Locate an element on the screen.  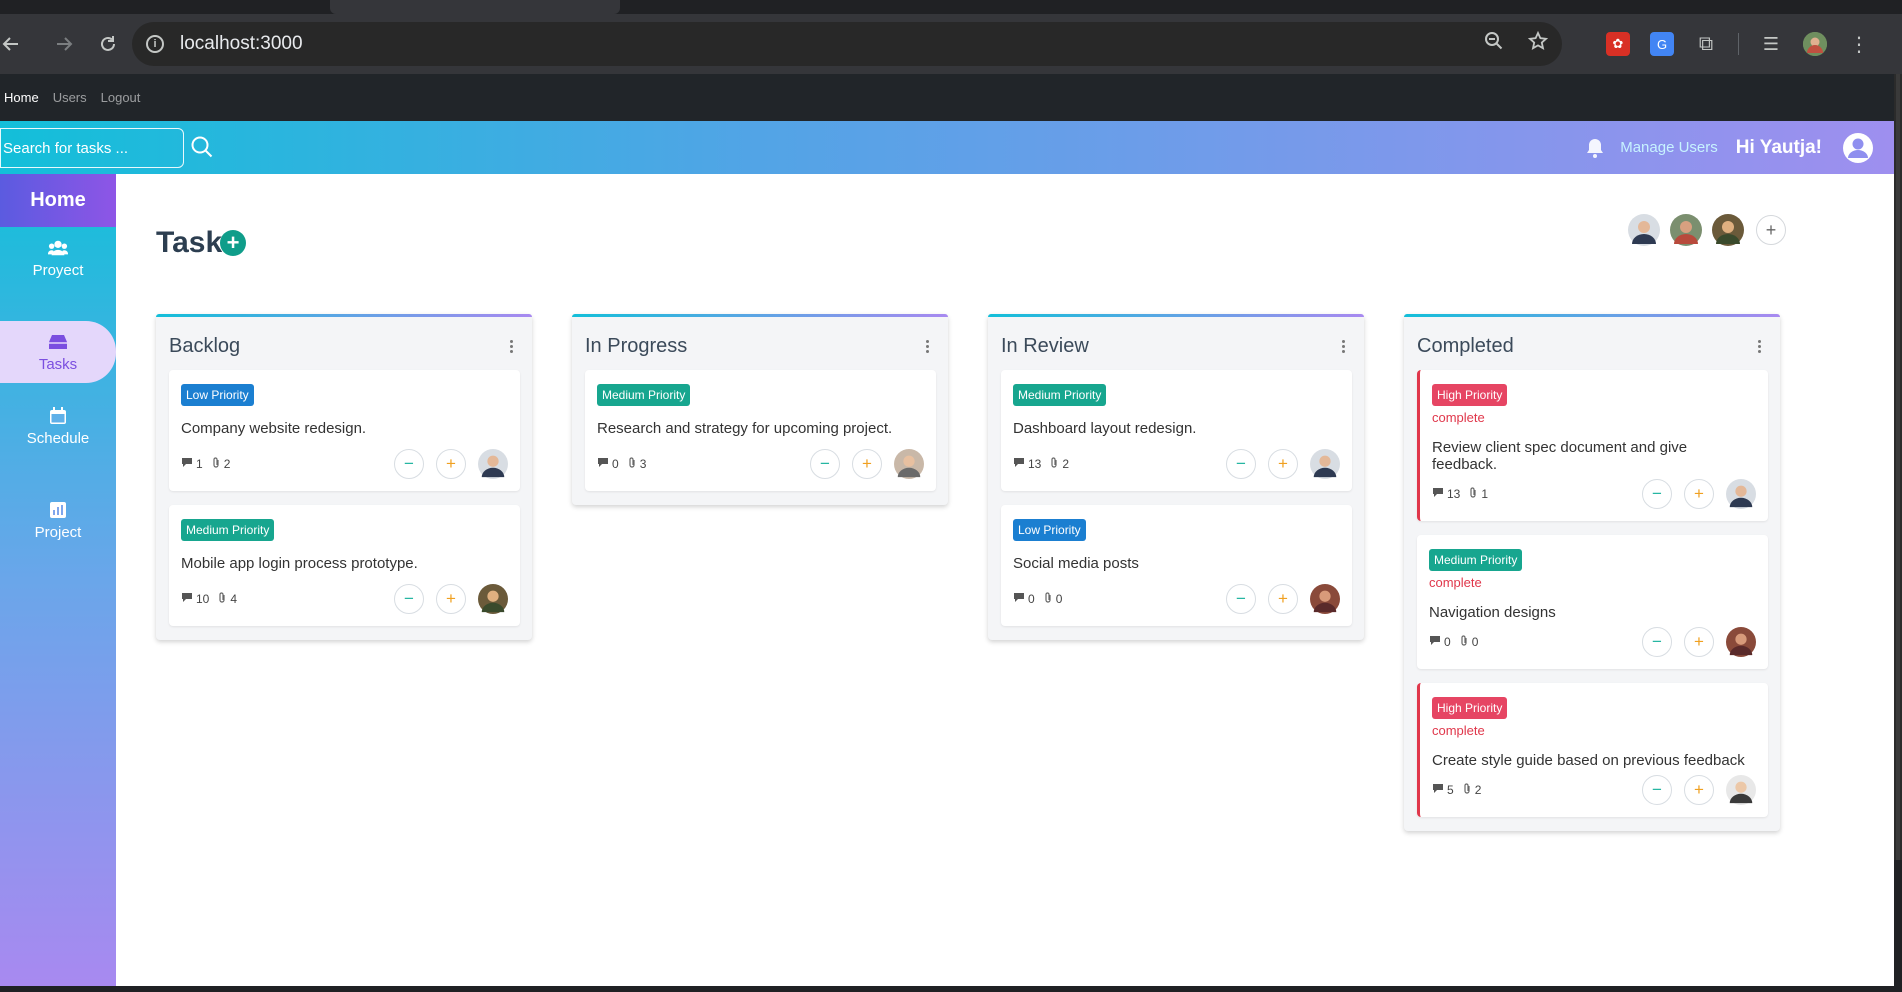
page-scrollbar is located at coordinates (1898, 467).